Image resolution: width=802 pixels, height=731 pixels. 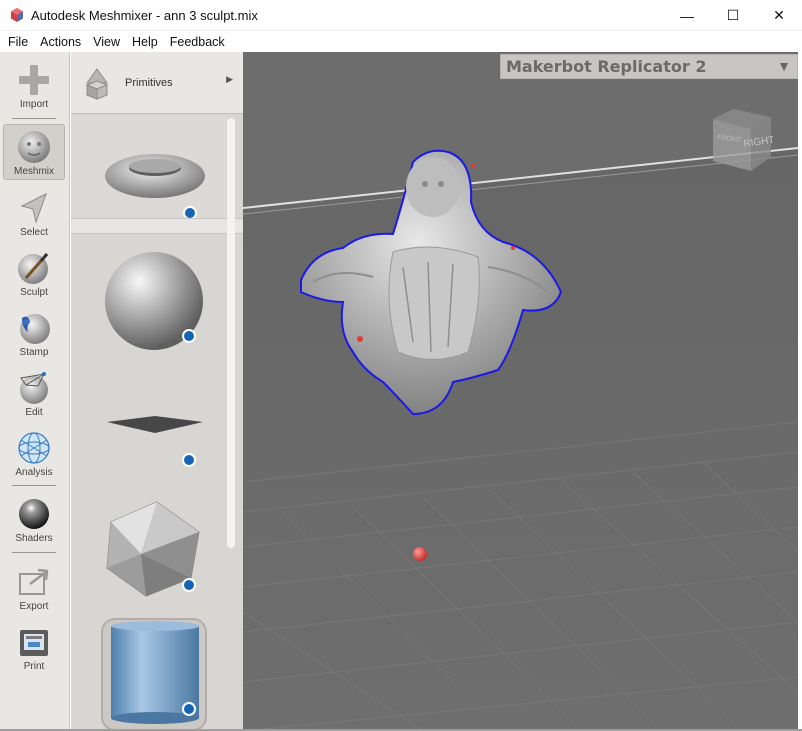 I want to click on cursor-arrow-icon, so click(x=33, y=208).